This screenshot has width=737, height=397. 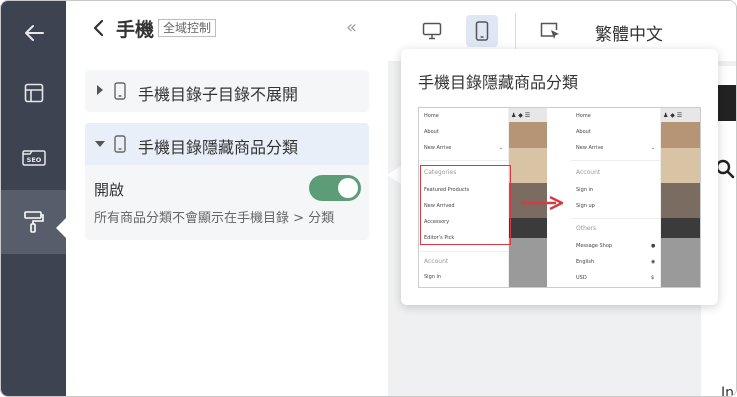 I want to click on setting-item-subcategory: 手機目錄子目錄不展開, so click(x=227, y=91).